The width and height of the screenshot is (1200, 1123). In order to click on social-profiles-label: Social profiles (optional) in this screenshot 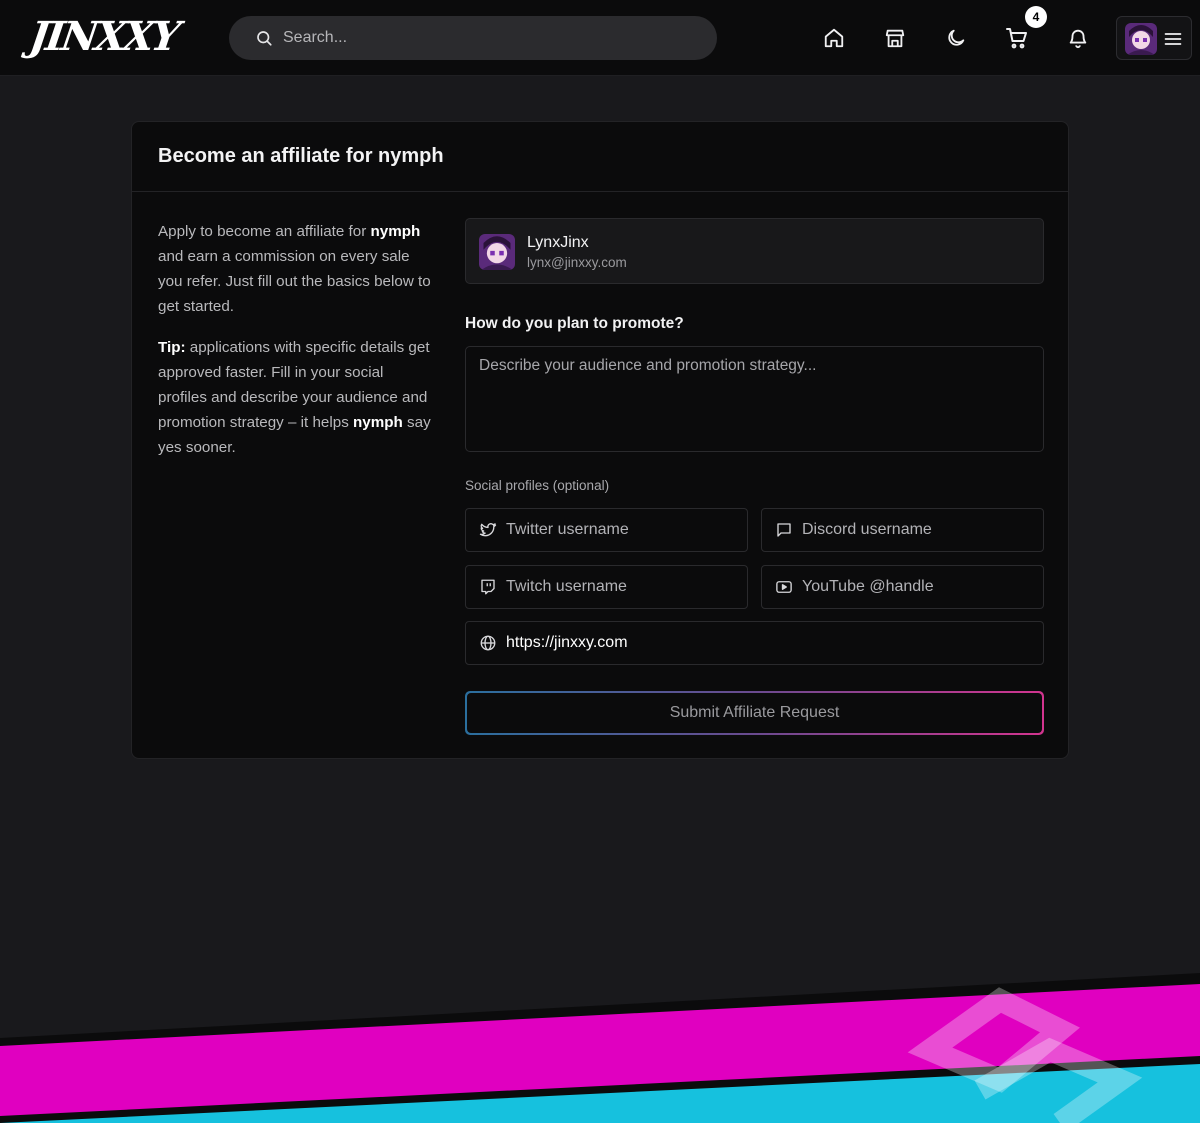, I will do `click(537, 485)`.